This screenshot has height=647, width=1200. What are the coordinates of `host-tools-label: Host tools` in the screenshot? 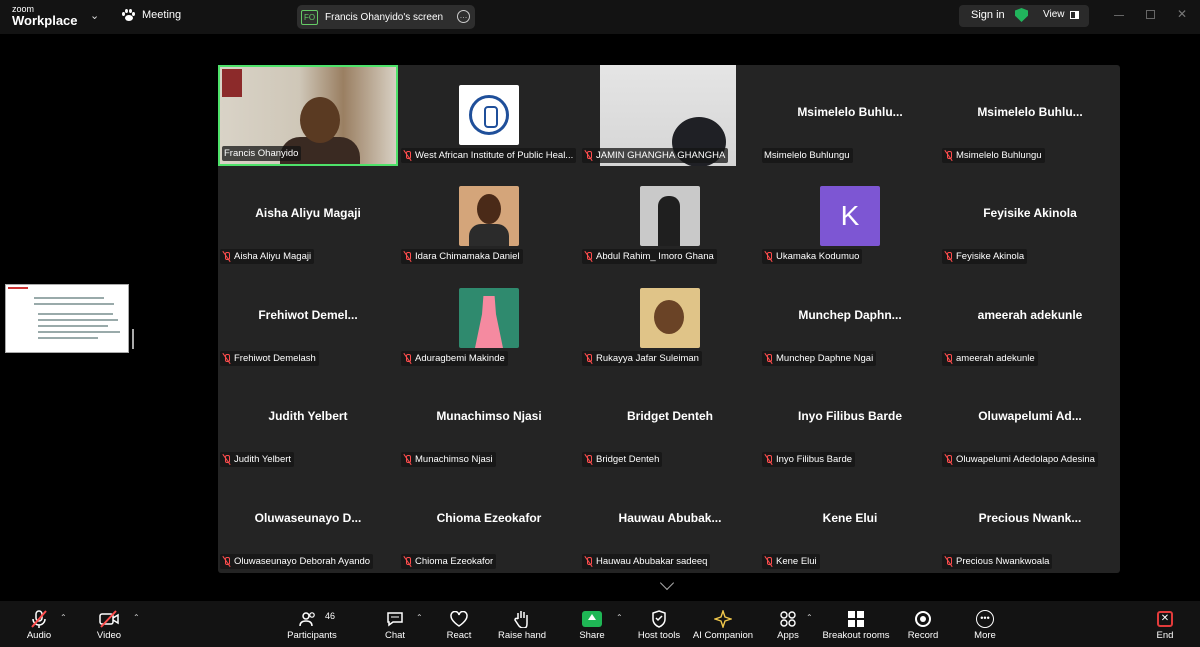 It's located at (659, 635).